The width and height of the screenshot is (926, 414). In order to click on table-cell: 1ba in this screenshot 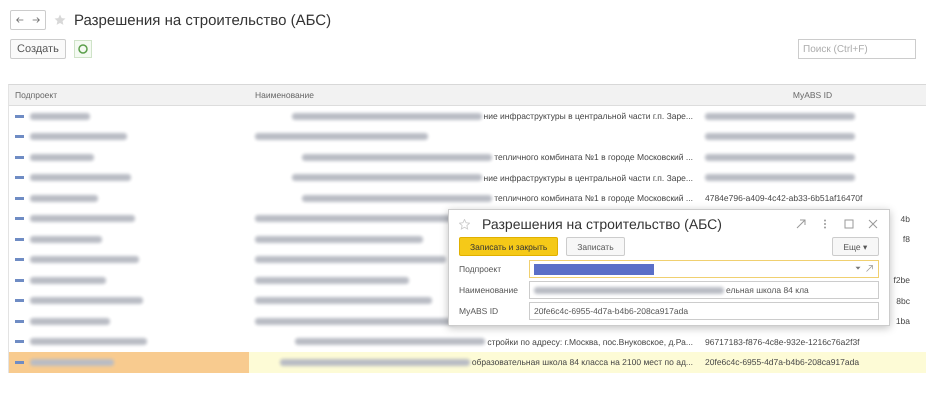, I will do `click(903, 321)`.